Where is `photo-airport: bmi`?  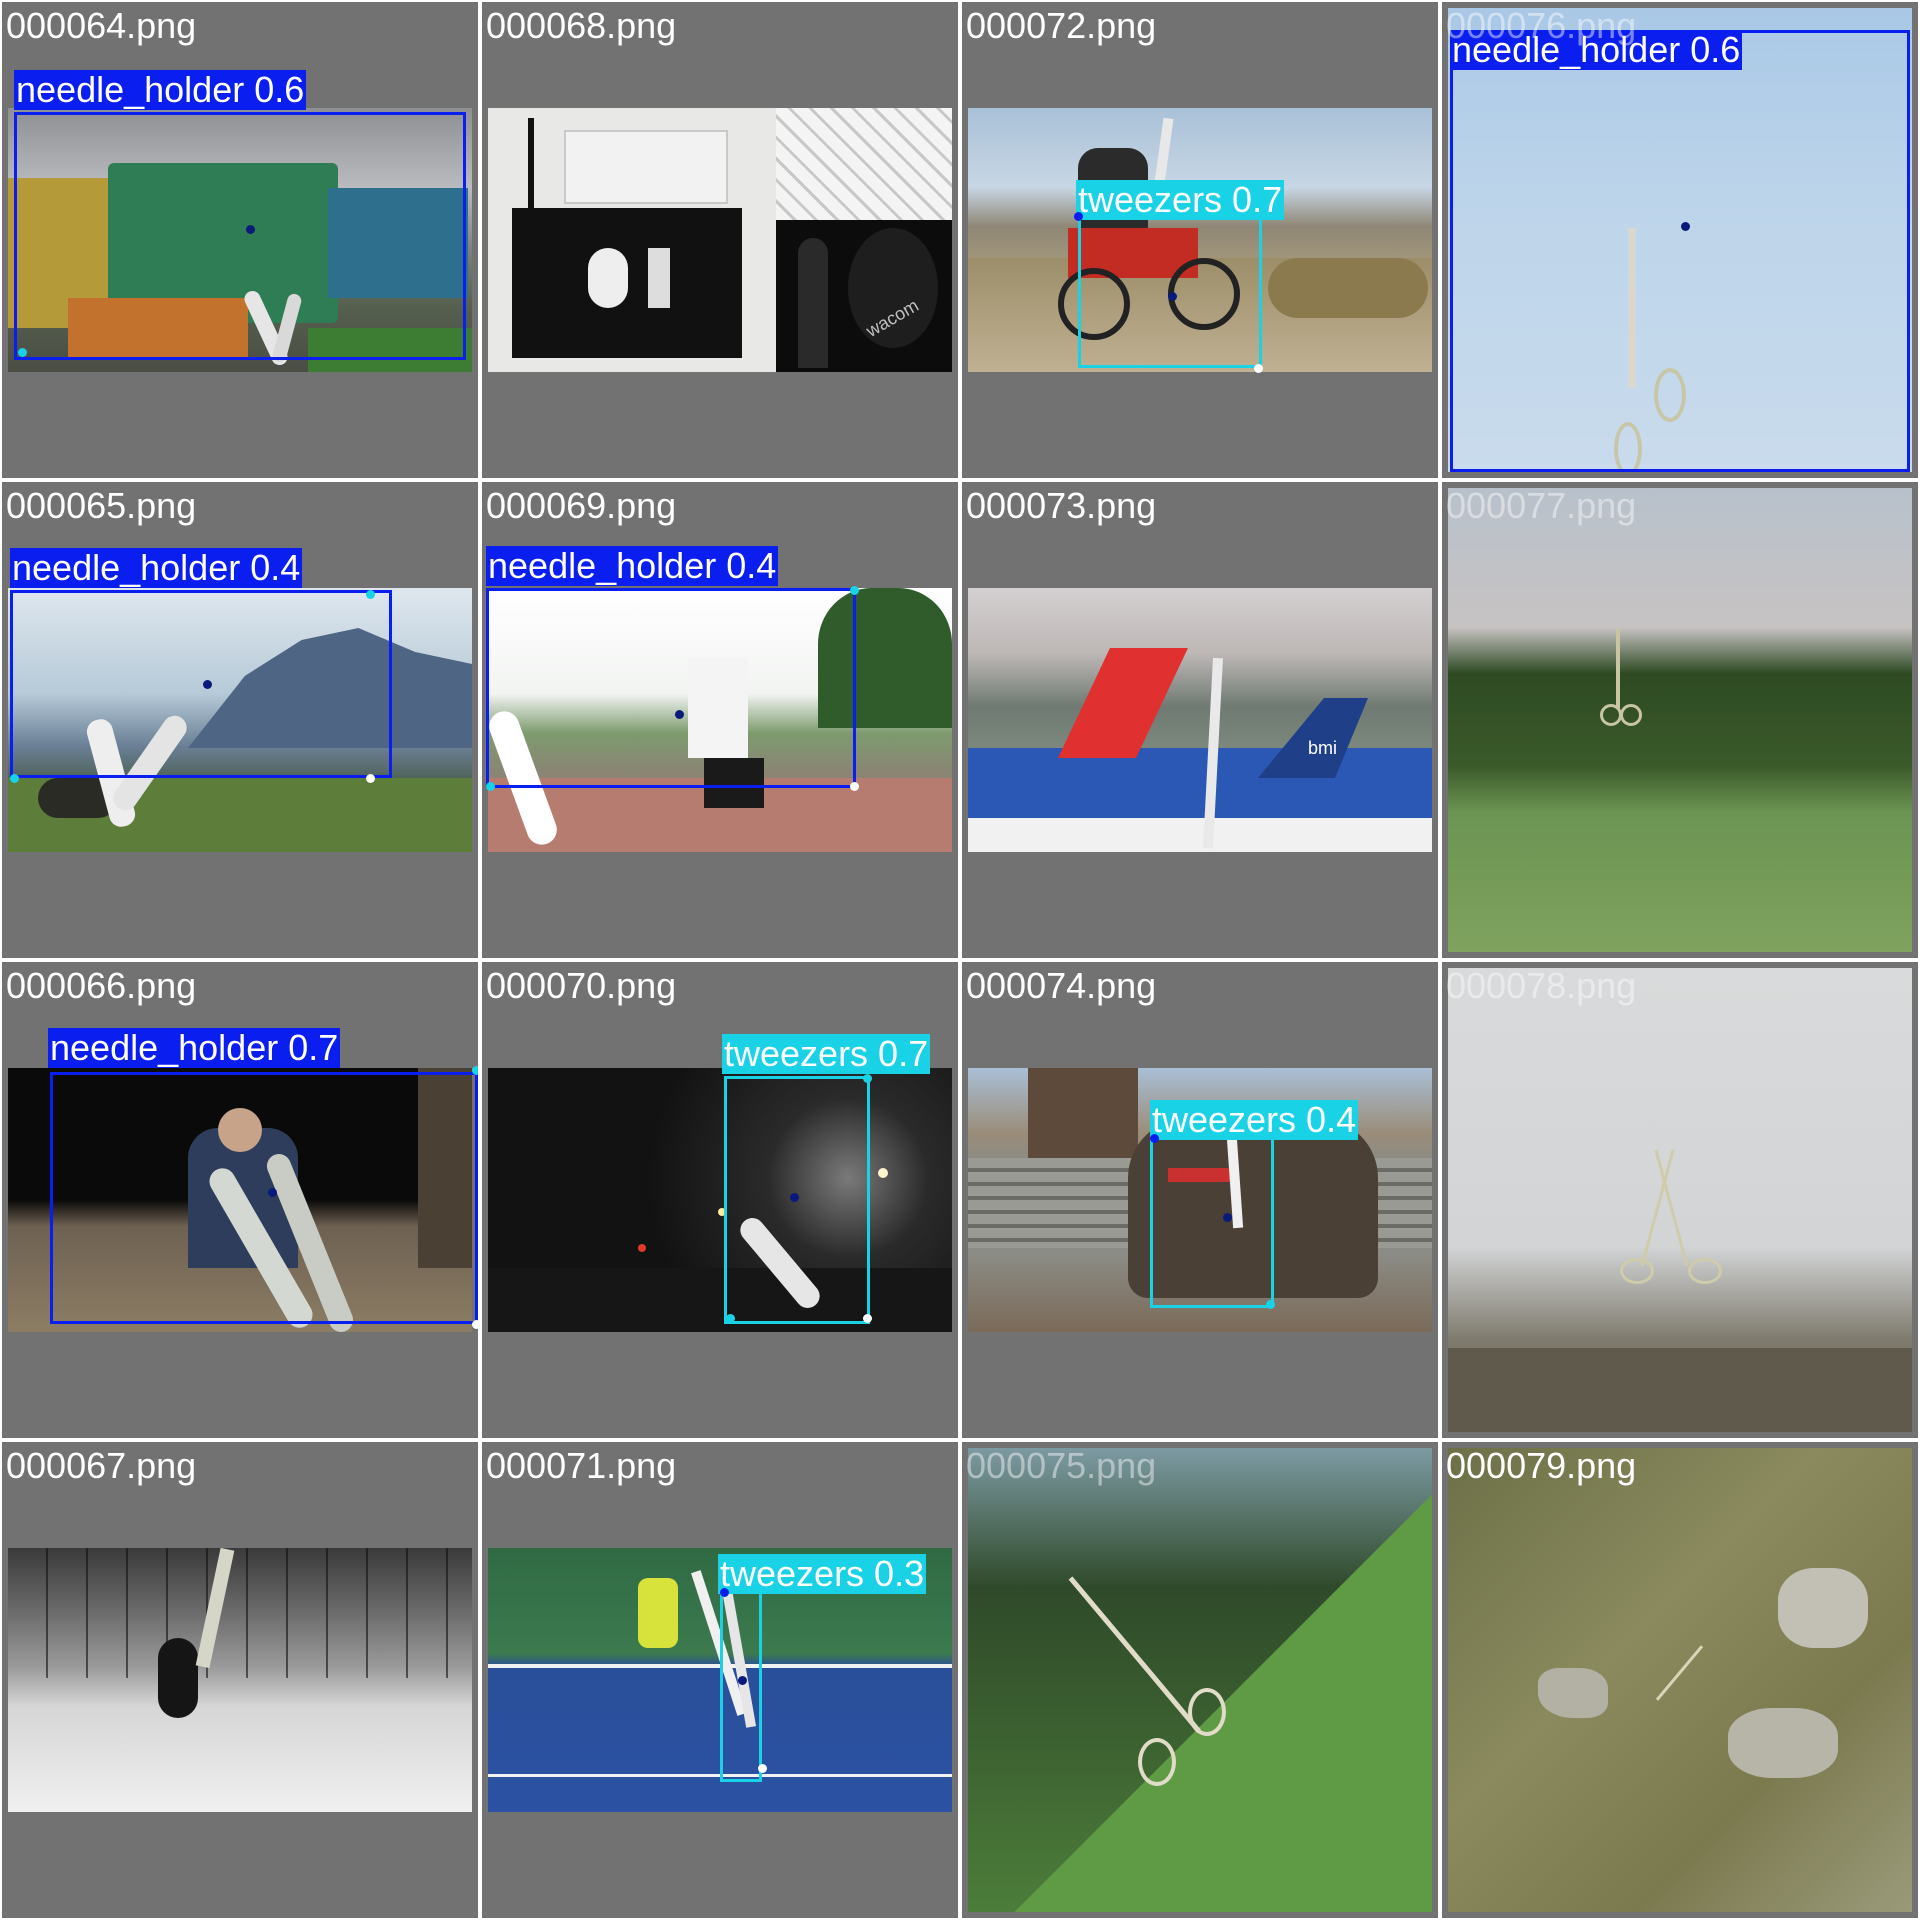
photo-airport: bmi is located at coordinates (1200, 720).